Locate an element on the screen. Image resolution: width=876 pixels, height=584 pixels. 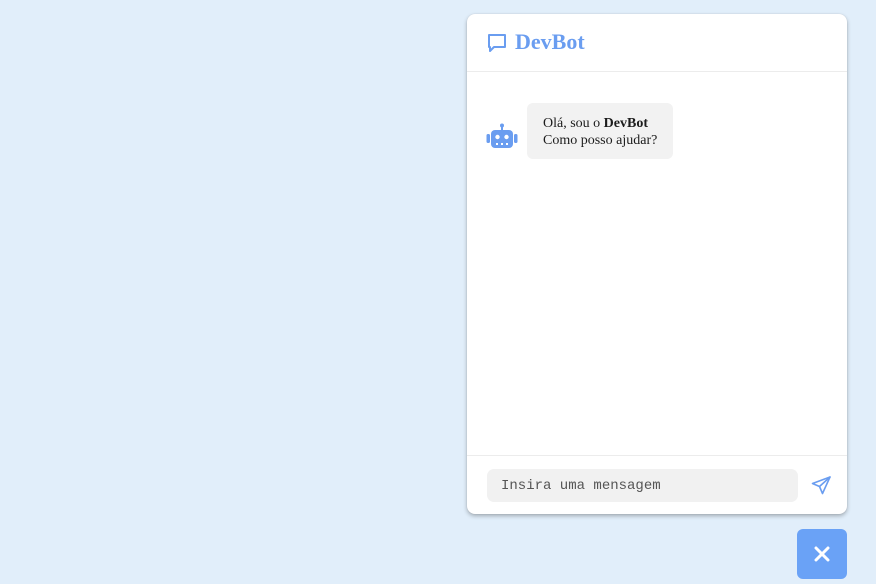
close-icon is located at coordinates (822, 554).